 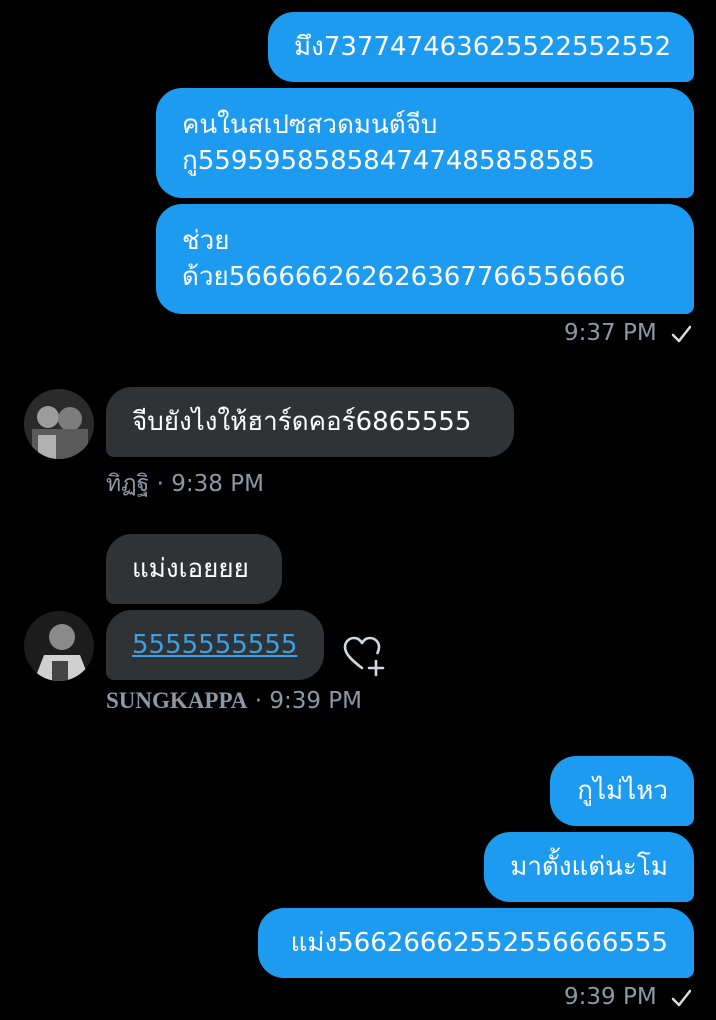 I want to click on message-text: มึง737747463625522552552, so click(x=483, y=47).